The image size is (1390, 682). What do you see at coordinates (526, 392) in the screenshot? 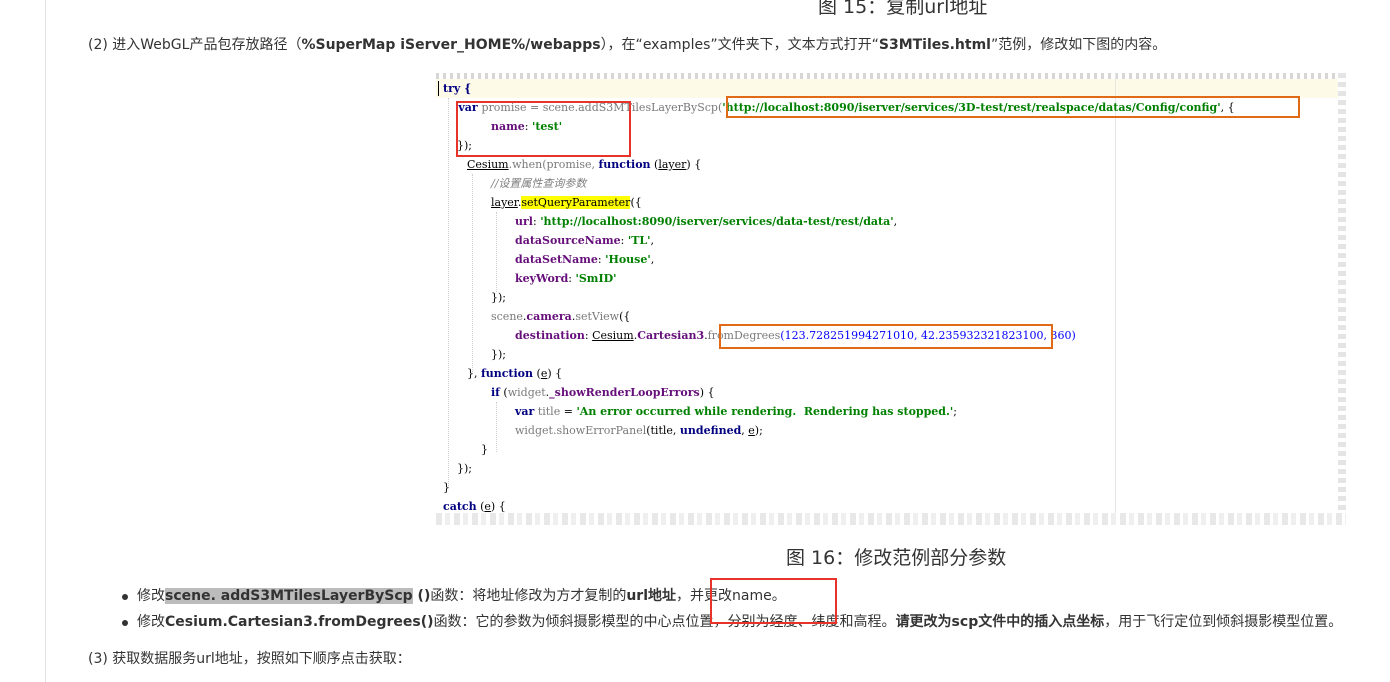
I see `code-widget-obj: widget` at bounding box center [526, 392].